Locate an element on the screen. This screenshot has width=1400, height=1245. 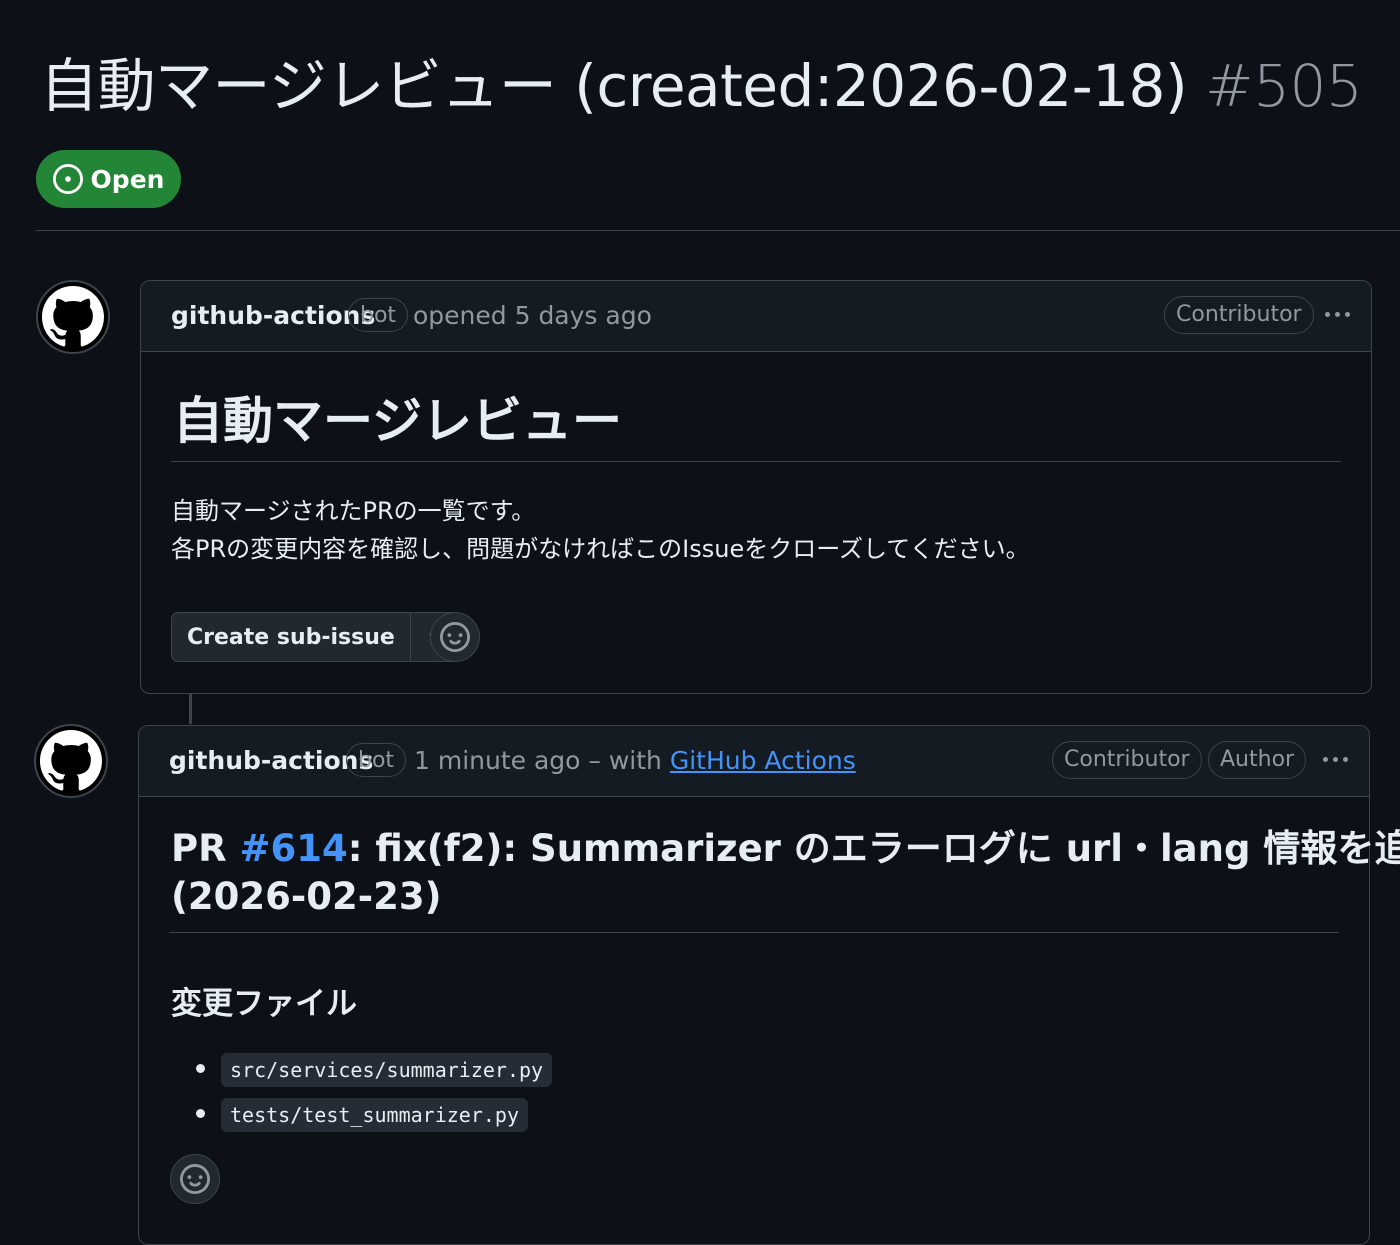
github-actions-link: GitHub Actions is located at coordinates (763, 760).